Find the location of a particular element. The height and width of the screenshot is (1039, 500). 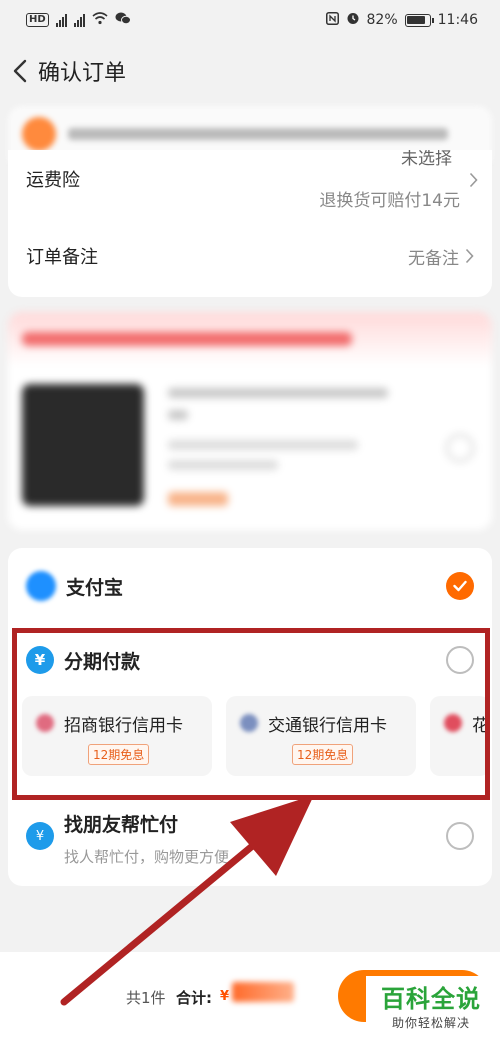

hd-icon: HD is located at coordinates (37, 20).